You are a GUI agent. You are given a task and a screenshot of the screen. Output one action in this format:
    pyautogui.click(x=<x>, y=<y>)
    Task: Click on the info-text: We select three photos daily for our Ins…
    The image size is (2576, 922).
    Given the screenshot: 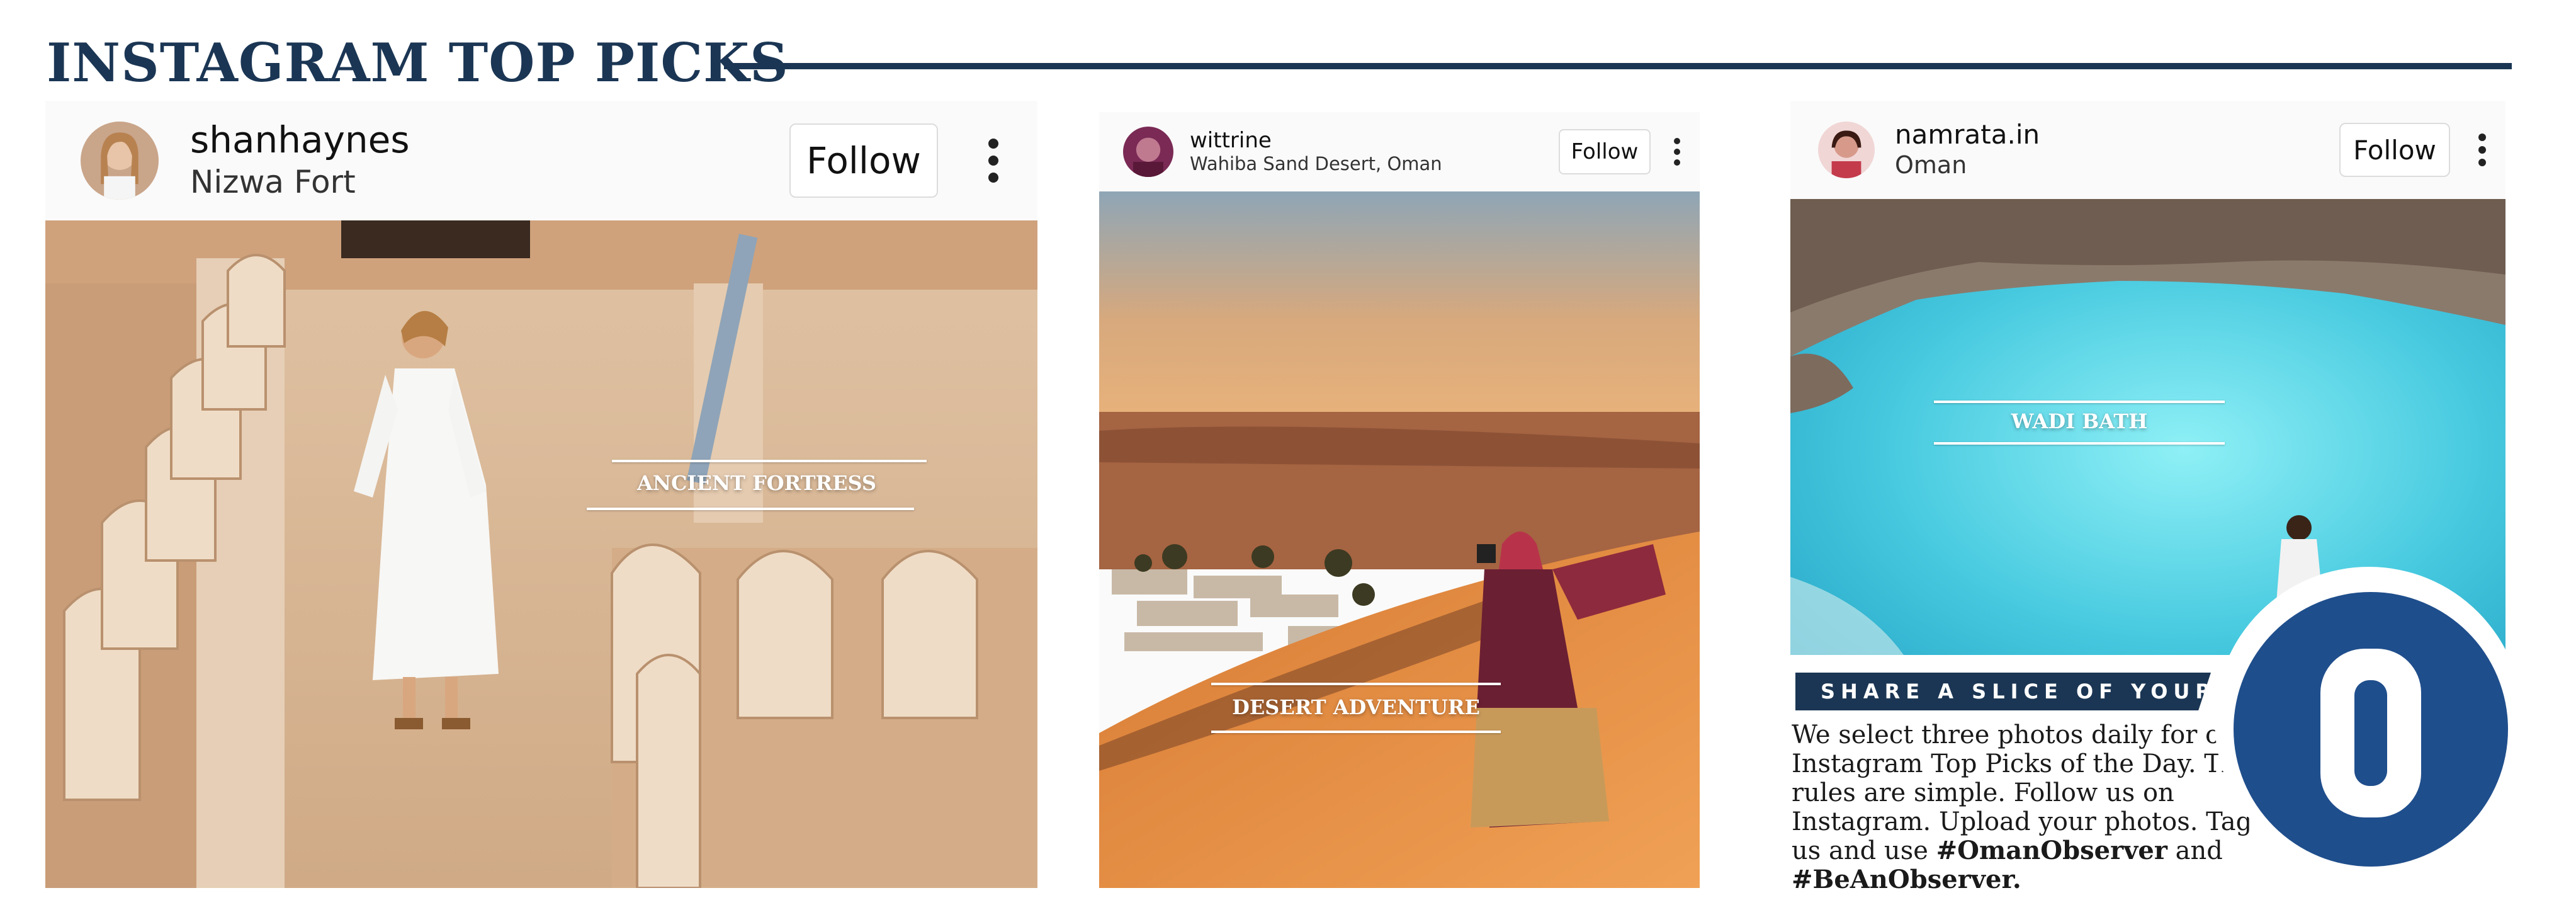 What is the action you would take?
    pyautogui.click(x=2031, y=807)
    